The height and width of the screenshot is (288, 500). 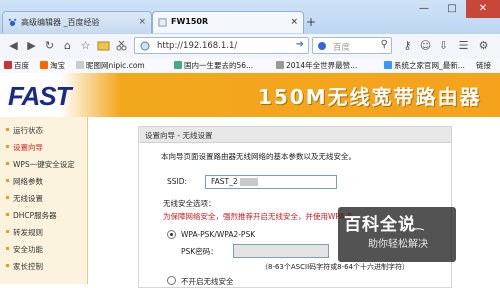 What do you see at coordinates (190, 21) in the screenshot?
I see `tab-label: FW150R` at bounding box center [190, 21].